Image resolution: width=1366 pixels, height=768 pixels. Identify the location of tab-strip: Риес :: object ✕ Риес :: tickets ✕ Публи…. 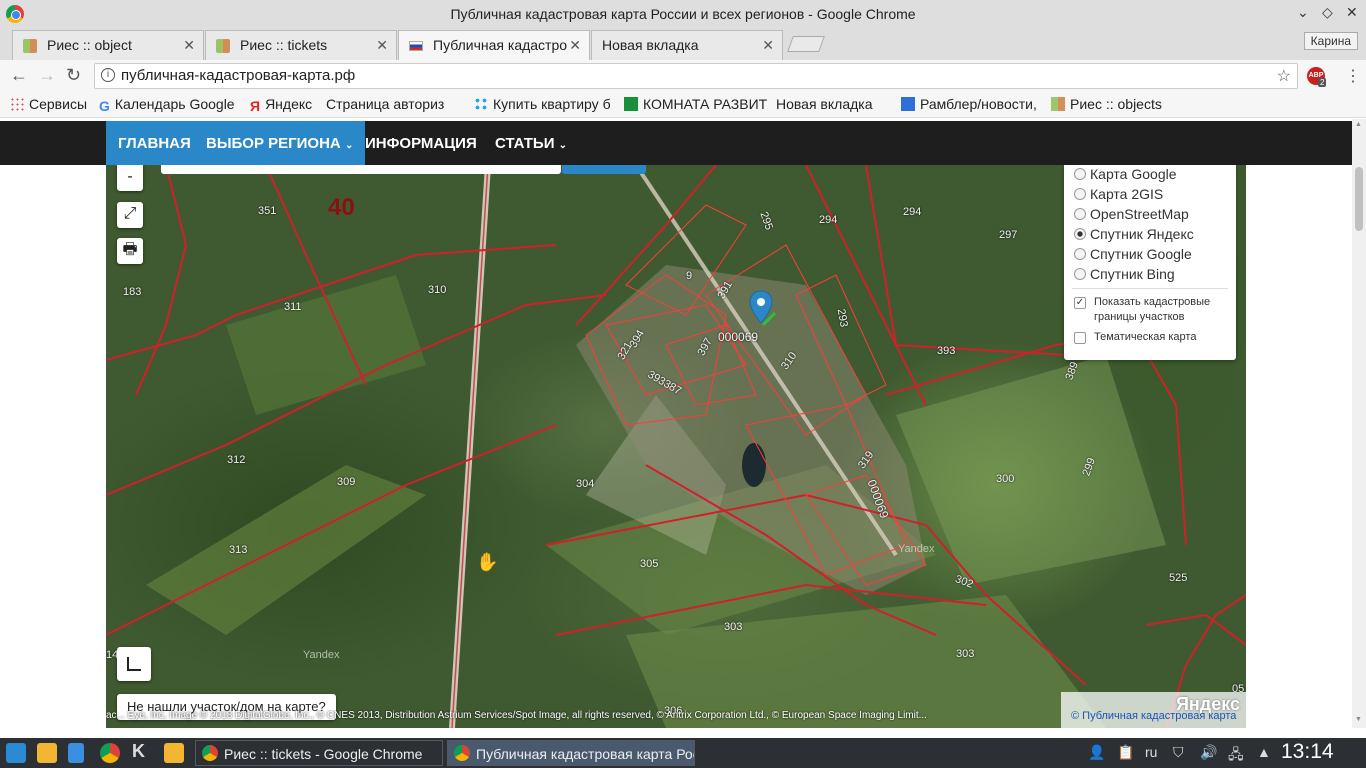
(683, 44).